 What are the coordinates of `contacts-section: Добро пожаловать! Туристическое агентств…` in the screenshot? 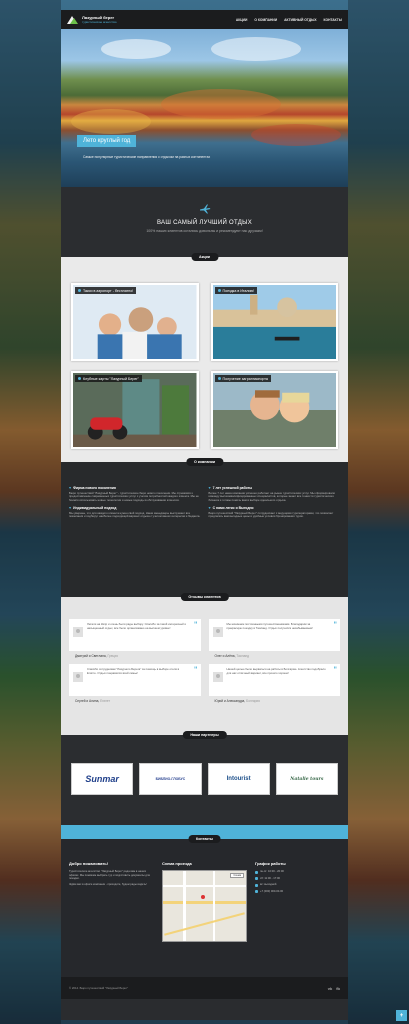 It's located at (204, 908).